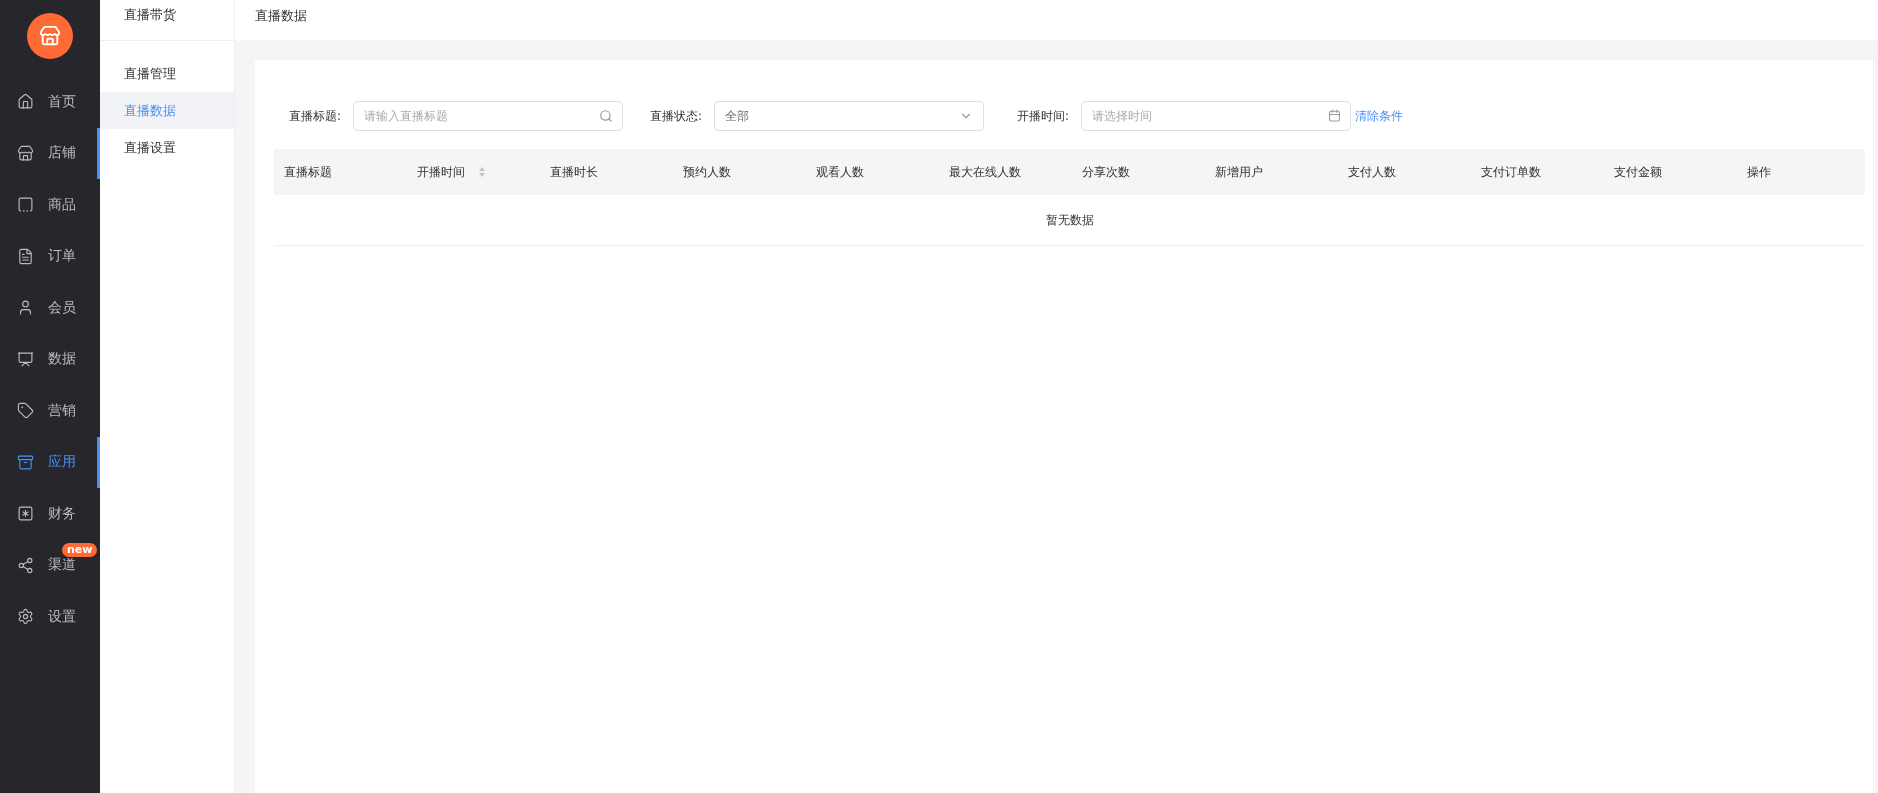  I want to click on page-header: 直播数据, so click(1056, 20).